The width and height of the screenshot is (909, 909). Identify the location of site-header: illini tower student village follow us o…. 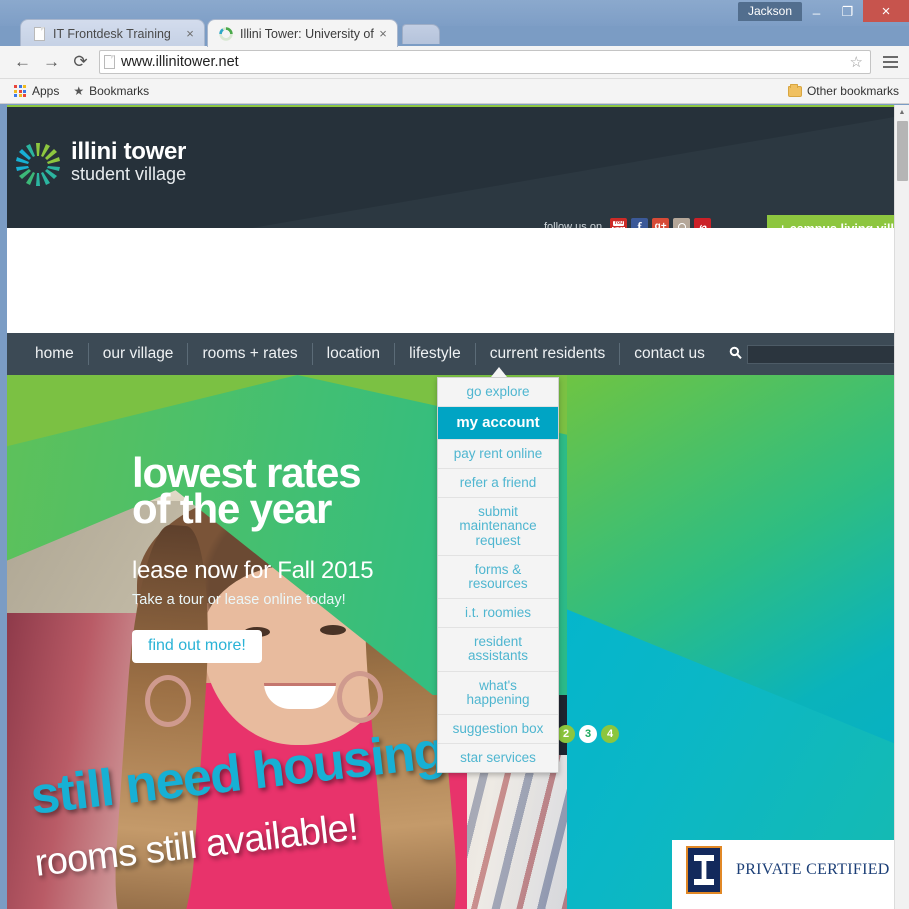
(450, 166).